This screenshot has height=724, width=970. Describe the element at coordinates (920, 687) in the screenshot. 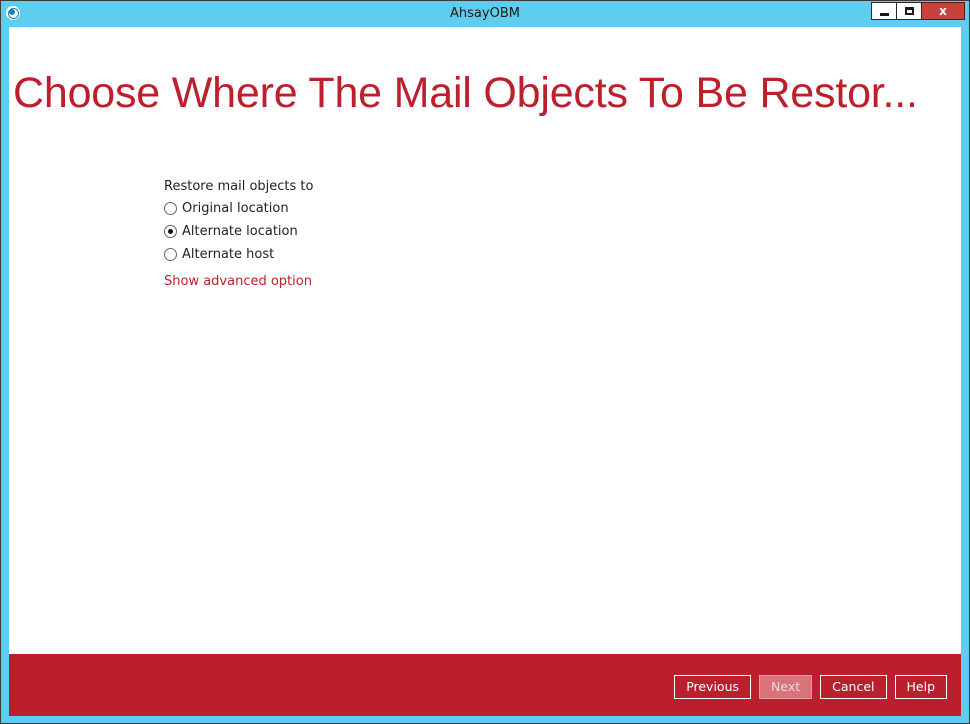

I see `help-button: Help` at that location.